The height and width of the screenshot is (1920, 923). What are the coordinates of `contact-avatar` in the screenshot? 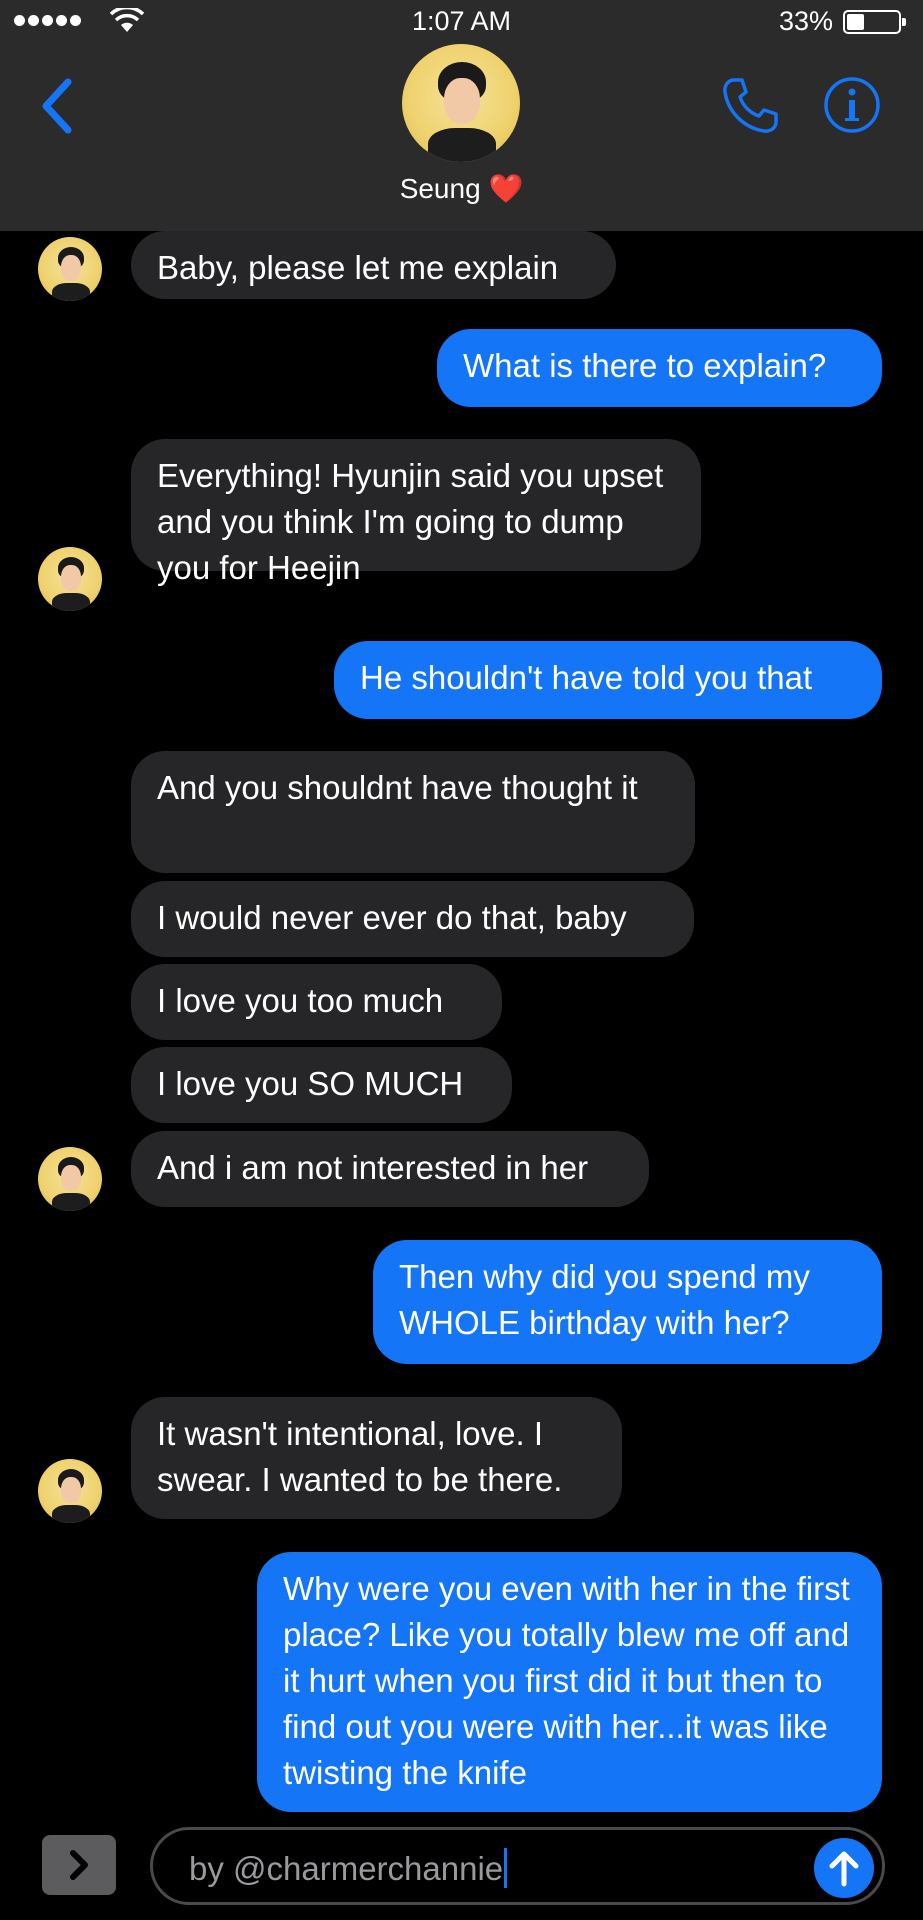 It's located at (461, 103).